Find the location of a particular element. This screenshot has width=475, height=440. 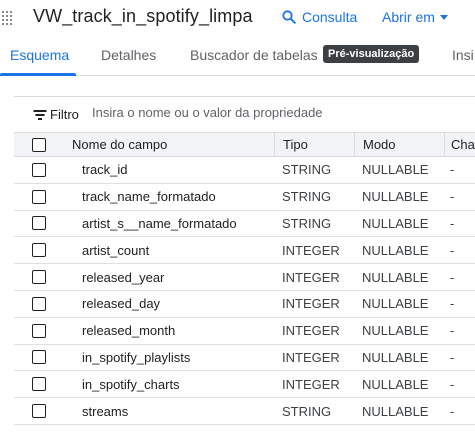

table-row: released_day INTEGER NULLABLE - is located at coordinates (244, 304).